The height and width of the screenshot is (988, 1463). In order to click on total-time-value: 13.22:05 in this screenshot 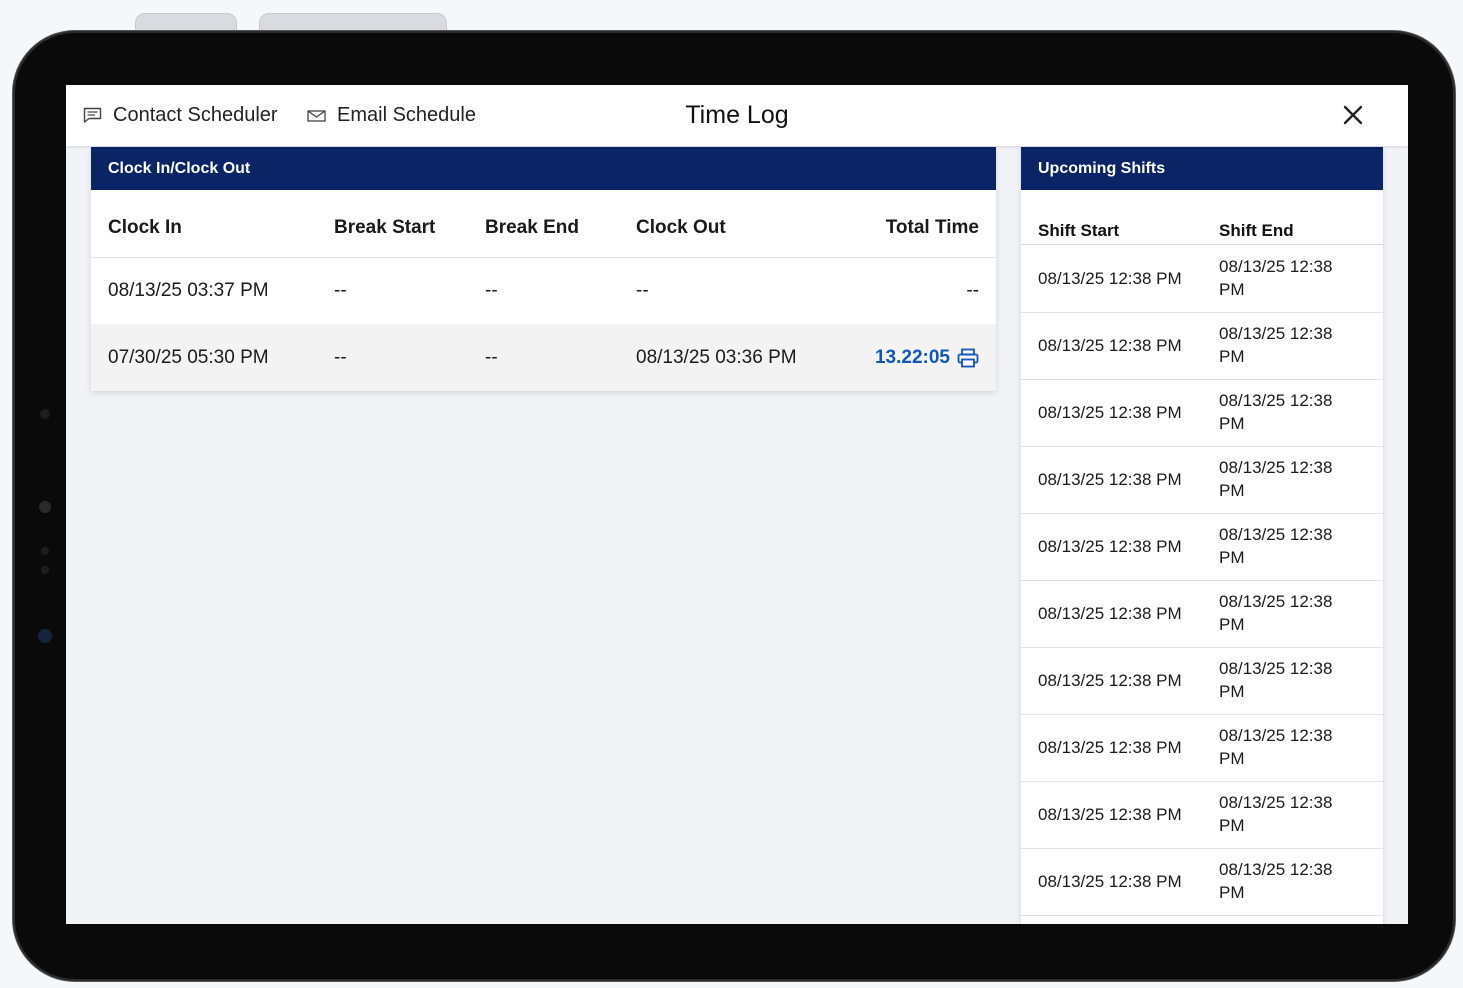, I will do `click(912, 357)`.